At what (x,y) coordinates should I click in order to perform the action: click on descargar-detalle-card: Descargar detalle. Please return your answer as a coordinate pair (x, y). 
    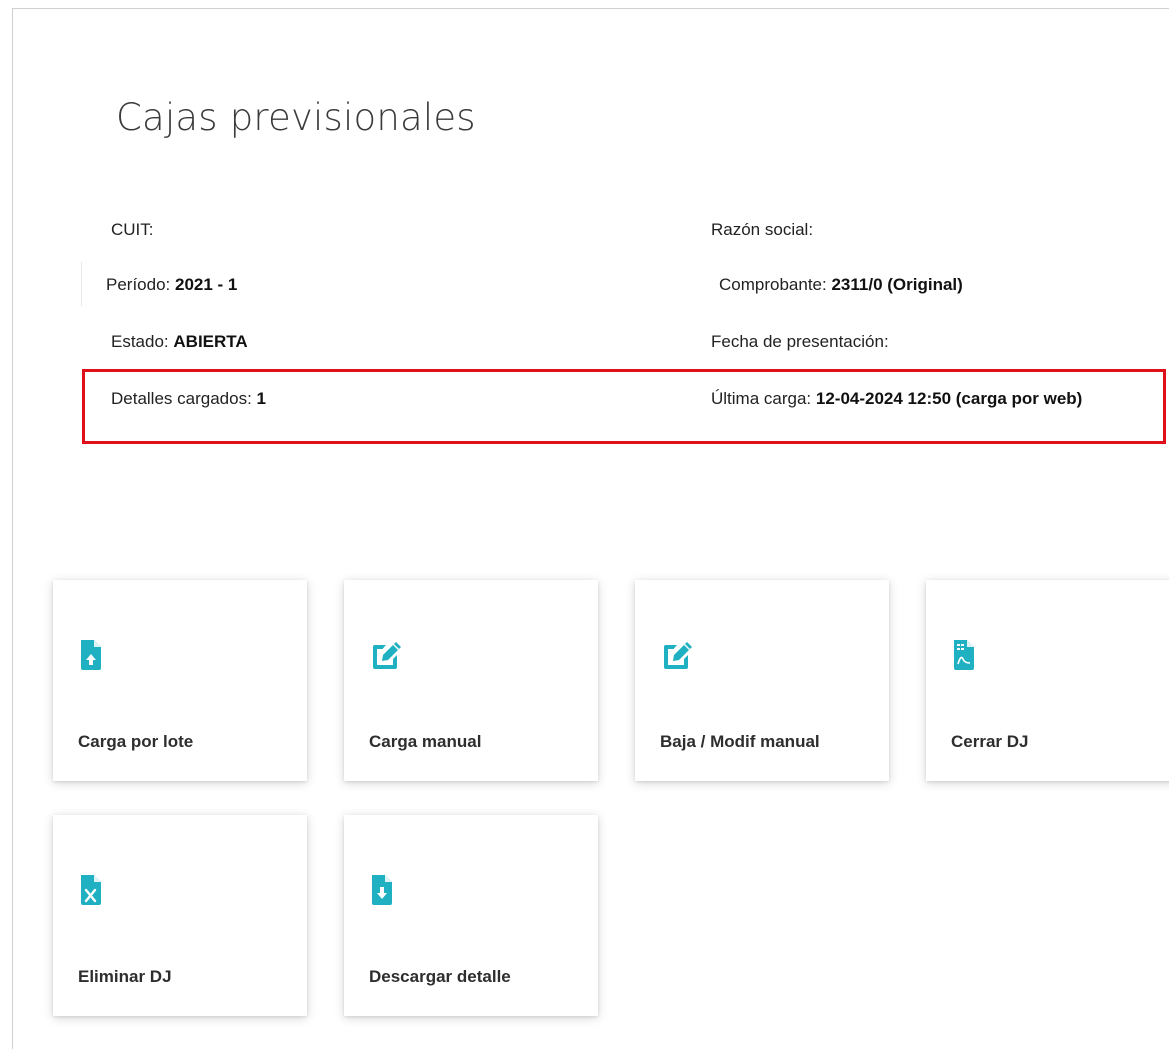
    Looking at the image, I should click on (471, 915).